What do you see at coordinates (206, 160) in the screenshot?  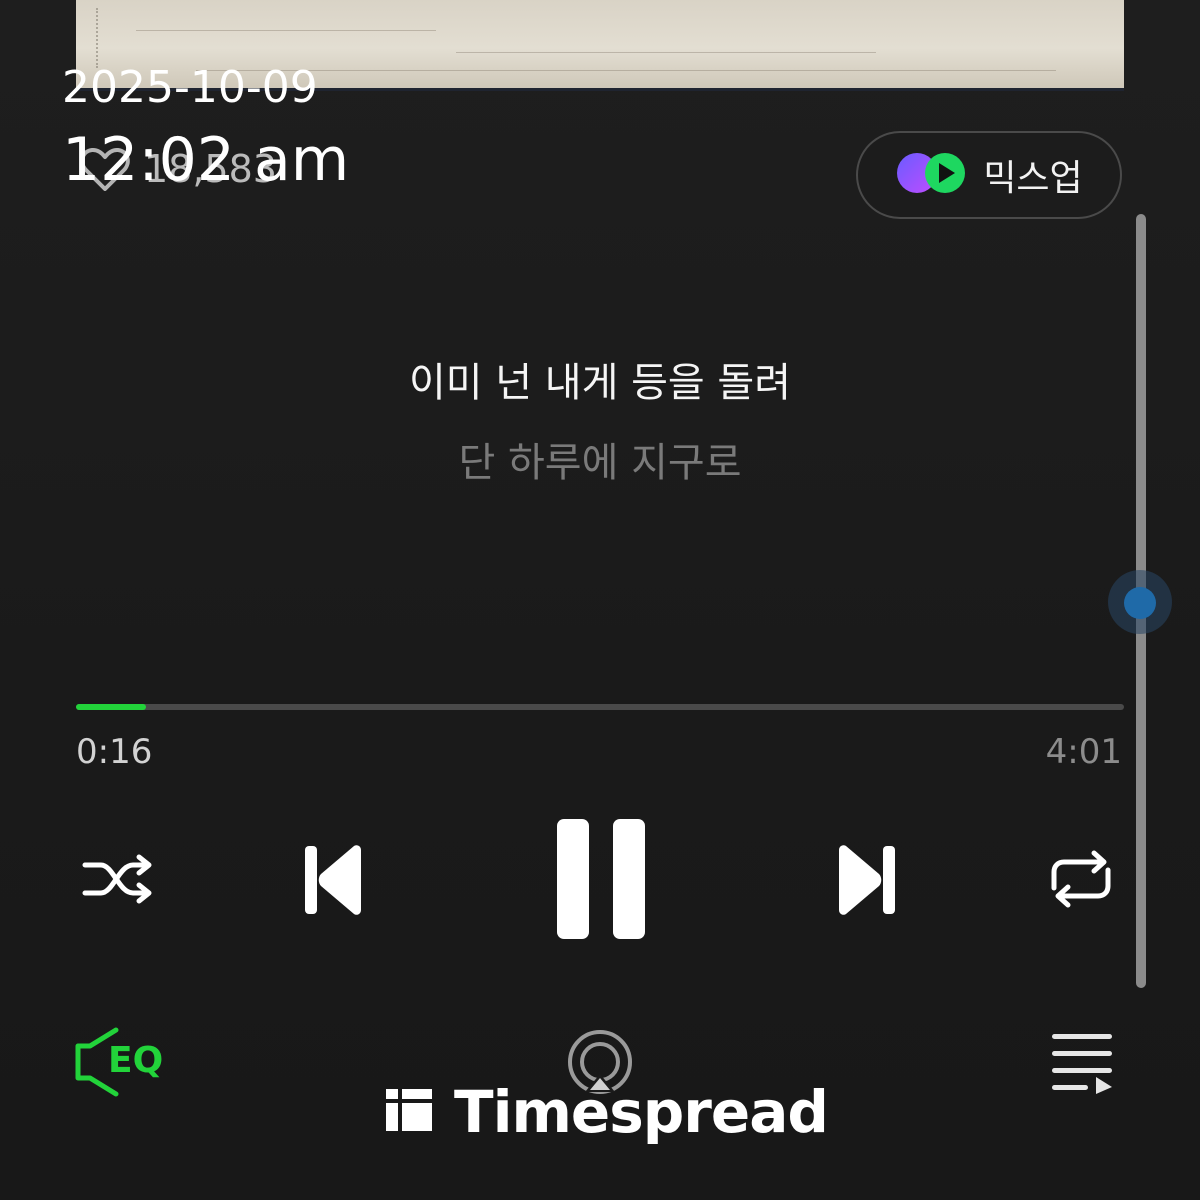 I see `overlay-time: 12:02 am` at bounding box center [206, 160].